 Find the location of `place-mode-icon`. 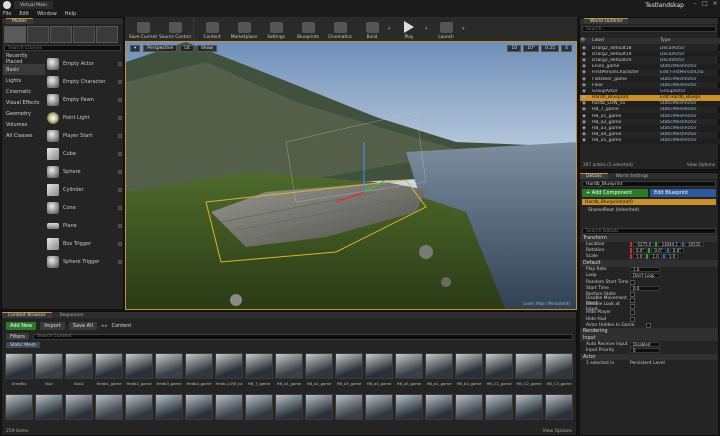

place-mode-icon is located at coordinates (15, 34).